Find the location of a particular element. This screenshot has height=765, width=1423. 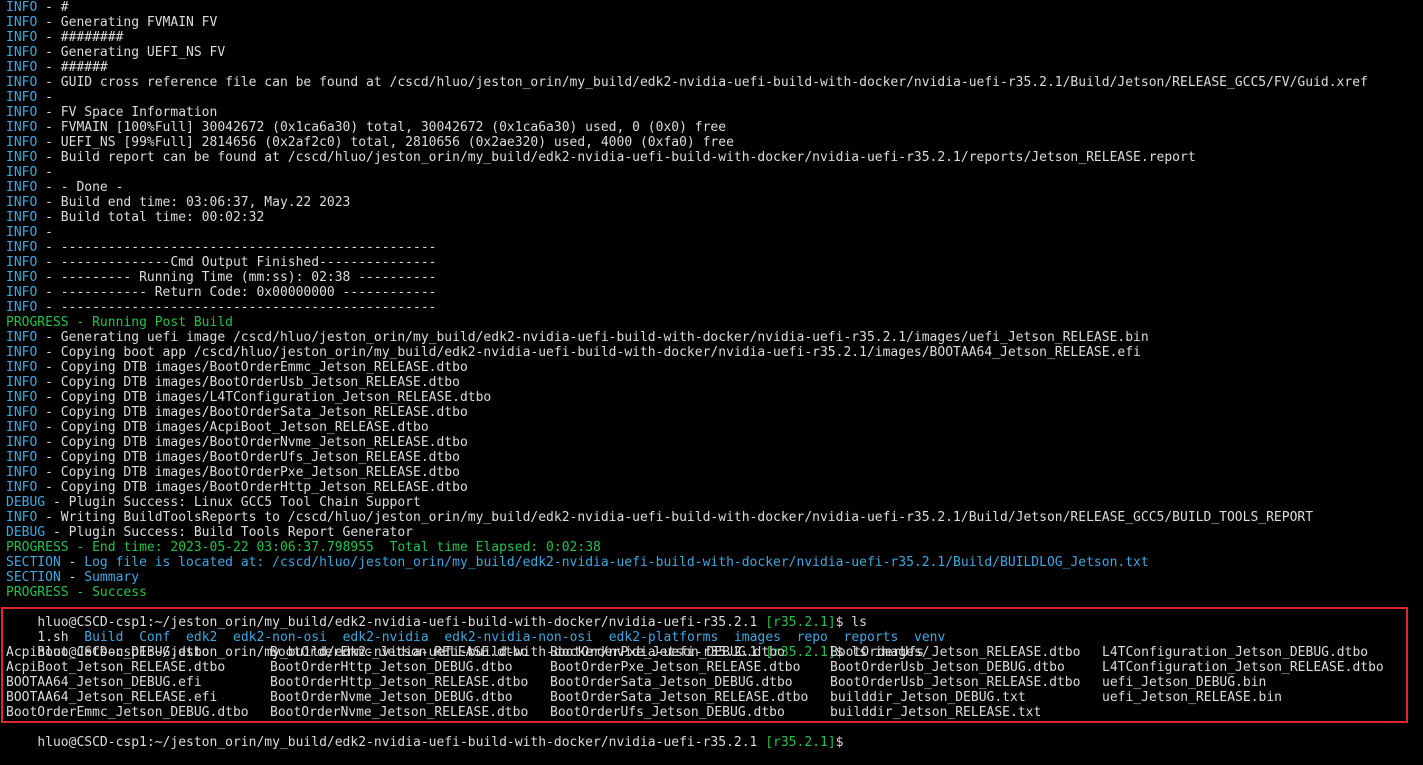

log-line: INFO - is located at coordinates (33, 172).